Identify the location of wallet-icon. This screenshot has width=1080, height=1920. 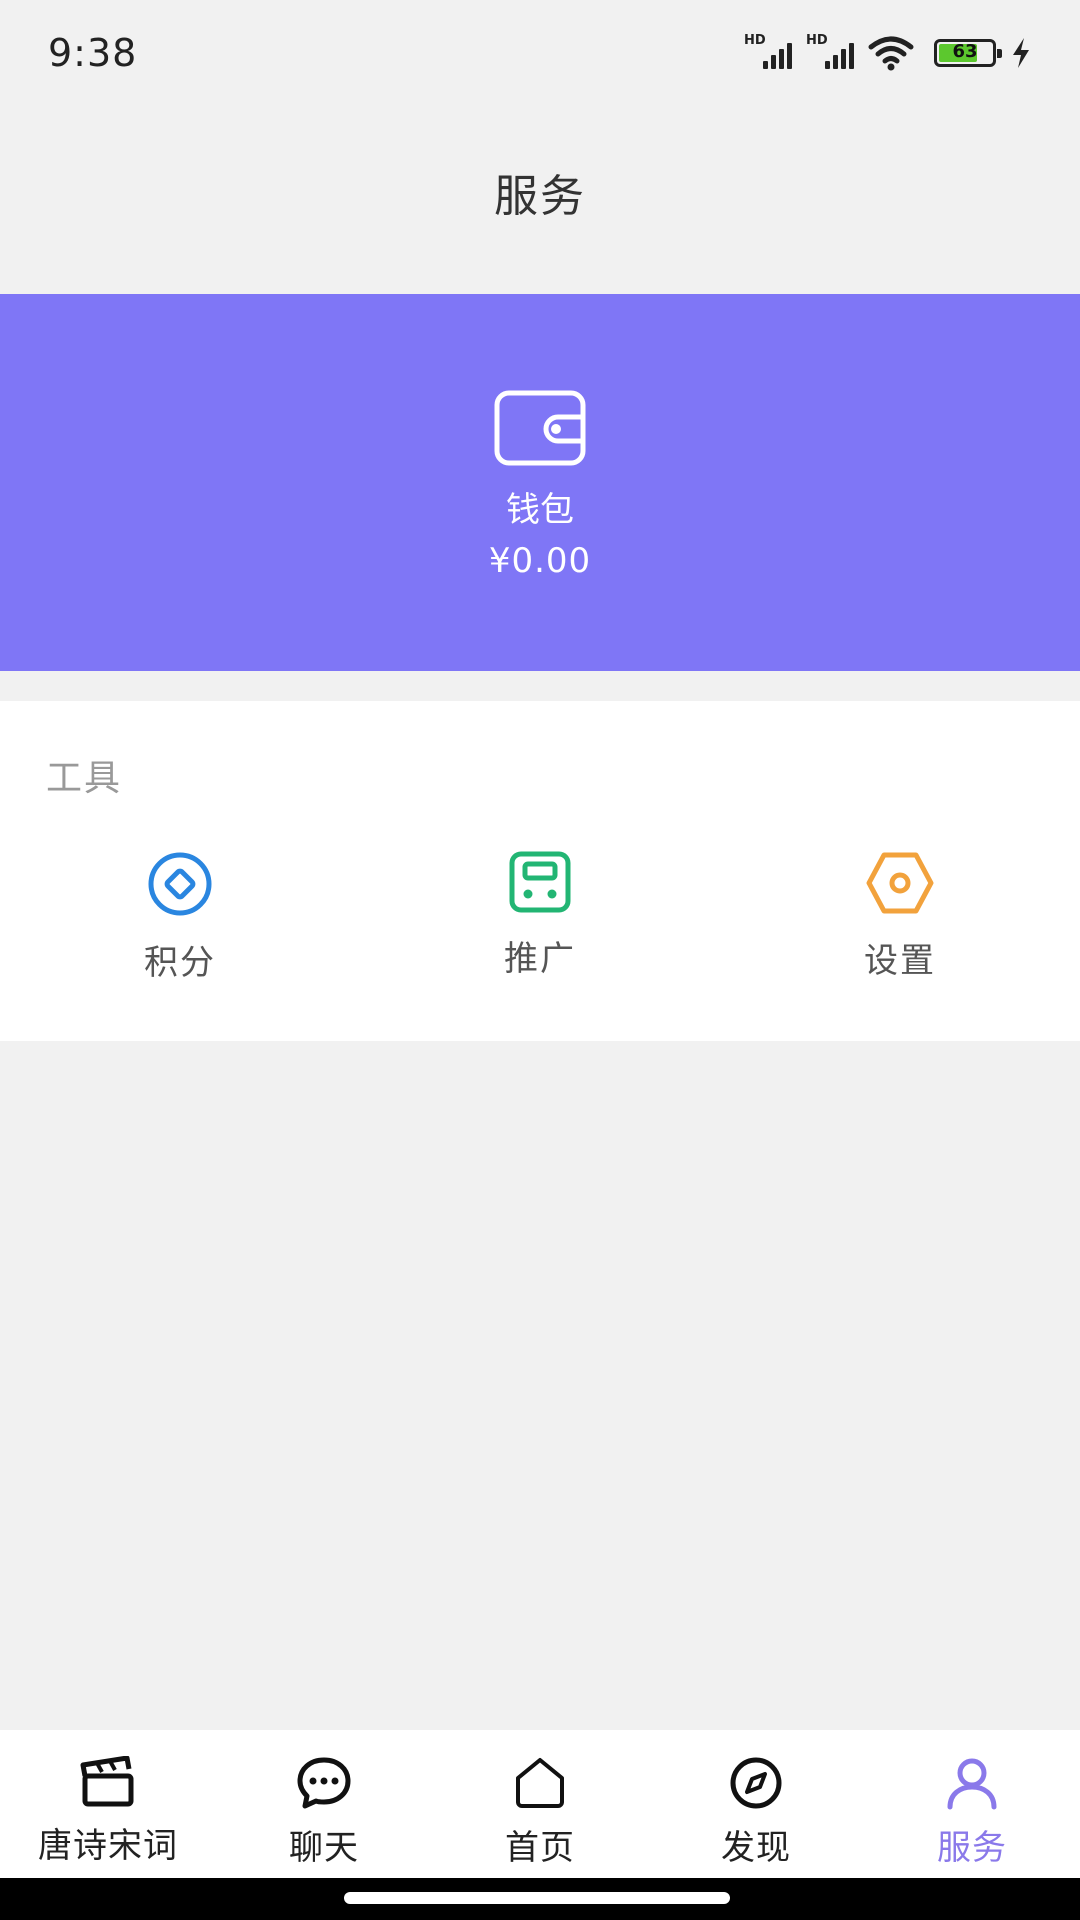
(540, 428).